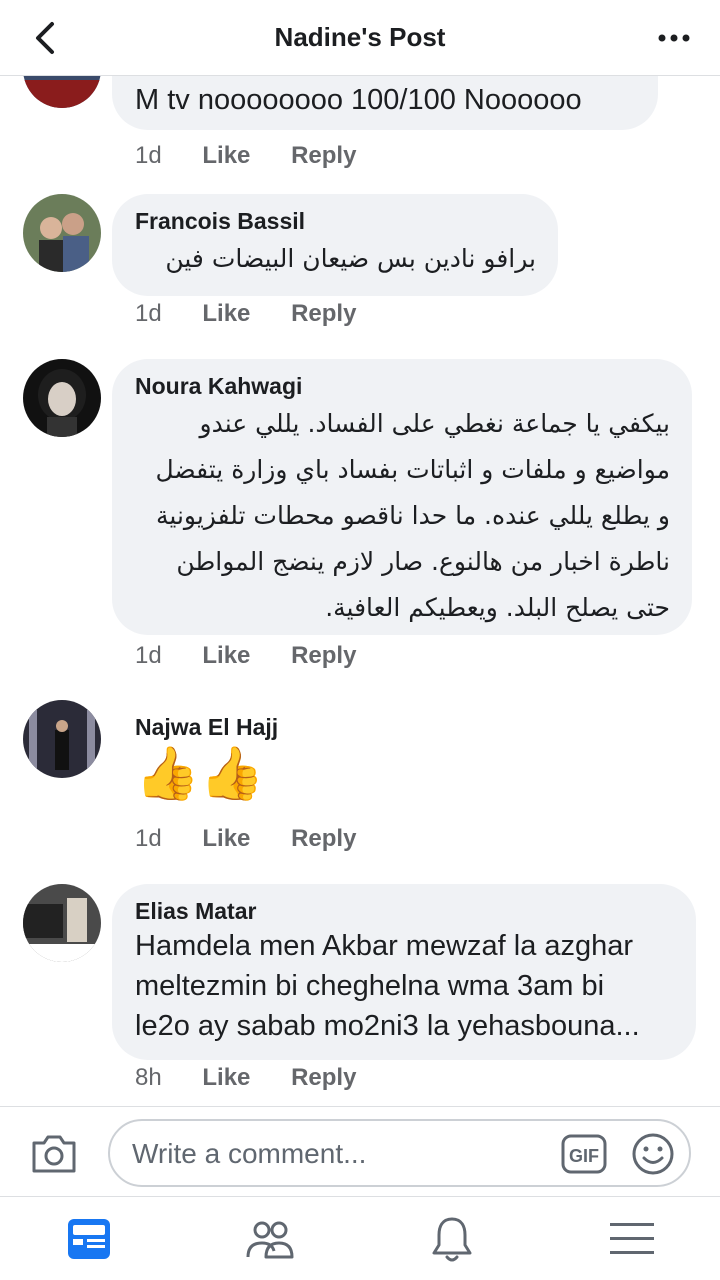 The height and width of the screenshot is (1280, 720). I want to click on comment-bubble: M tv noooooooo 100/100 Noooooo, so click(385, 103).